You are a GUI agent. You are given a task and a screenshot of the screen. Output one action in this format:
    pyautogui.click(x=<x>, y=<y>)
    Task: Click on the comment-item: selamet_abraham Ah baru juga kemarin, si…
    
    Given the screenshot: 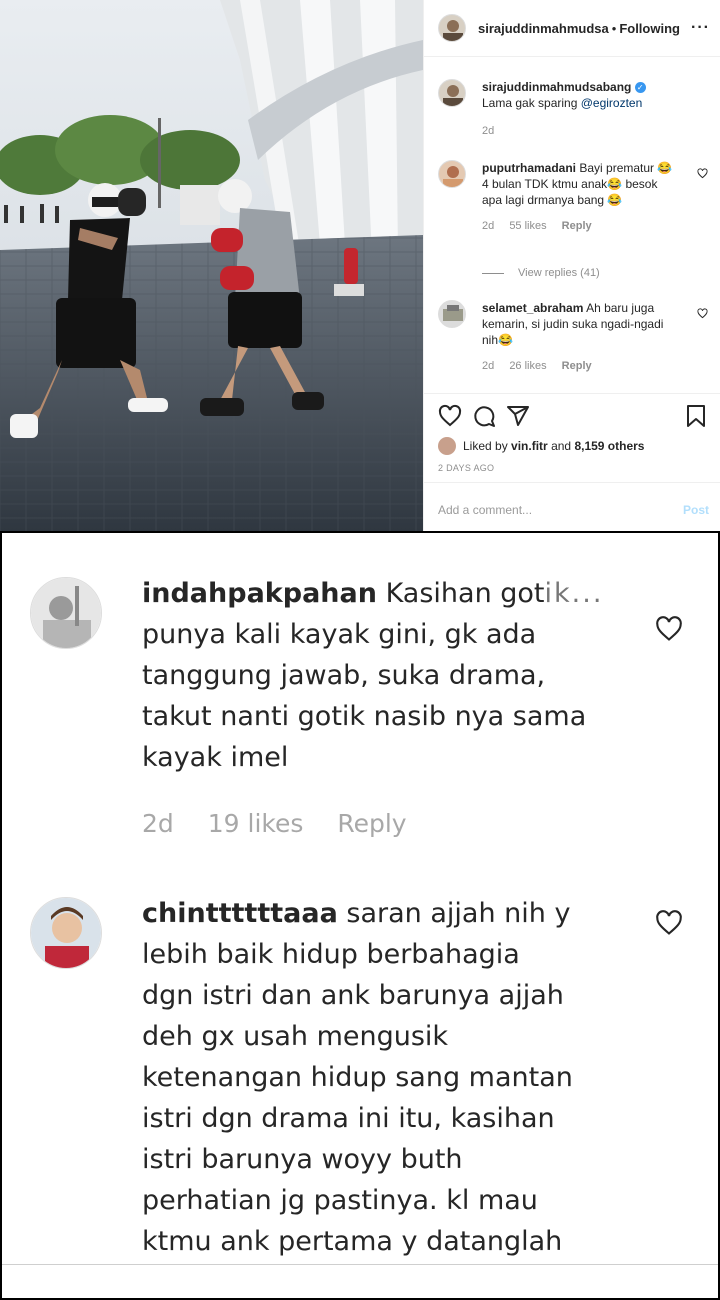 What is the action you would take?
    pyautogui.click(x=573, y=337)
    